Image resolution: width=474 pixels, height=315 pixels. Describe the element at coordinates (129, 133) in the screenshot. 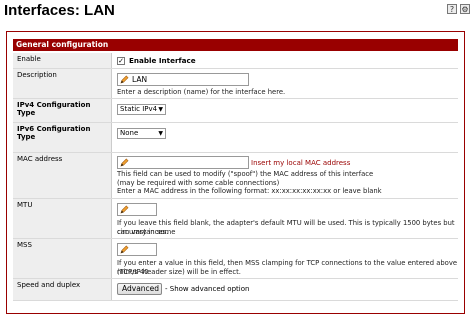

I see `ipv6-selected: None` at that location.